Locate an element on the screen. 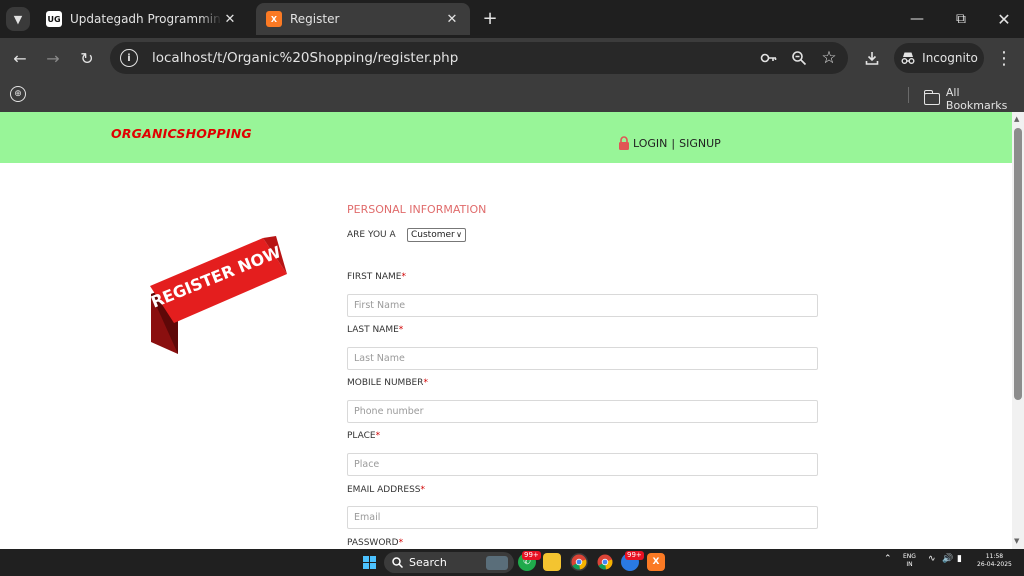  close-window-icon: ✕ is located at coordinates (1004, 19).